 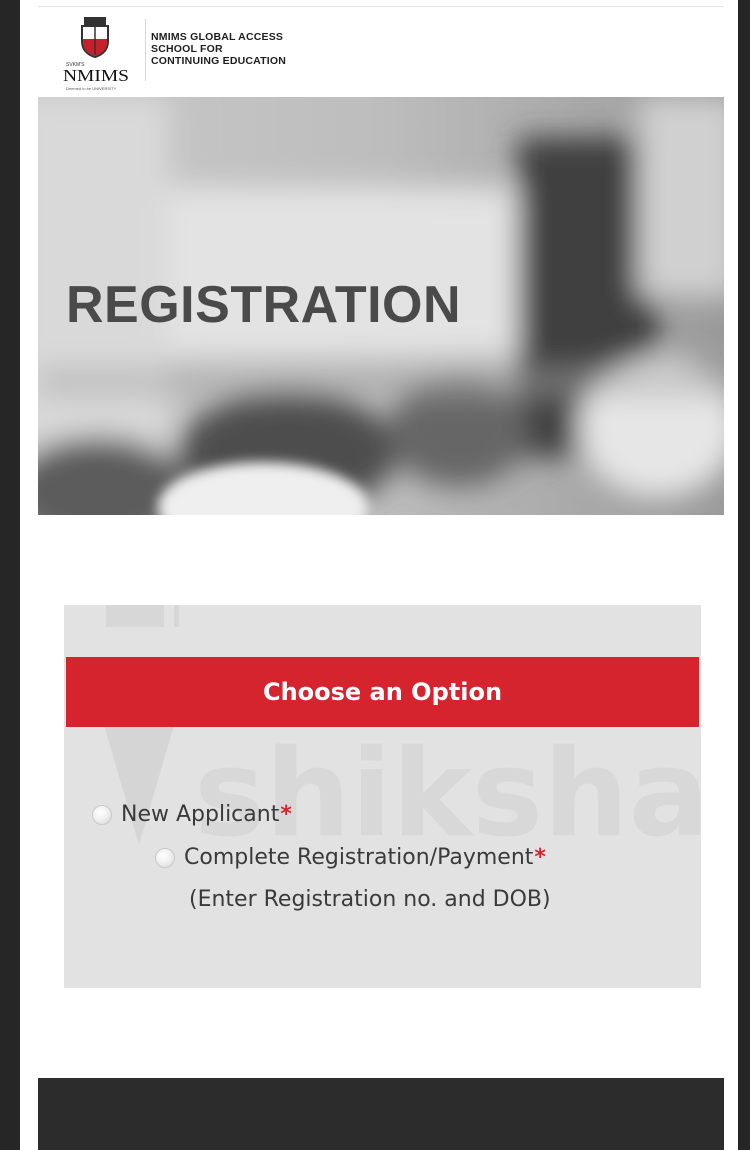 What do you see at coordinates (264, 305) in the screenshot?
I see `page-title: REGISTRATION` at bounding box center [264, 305].